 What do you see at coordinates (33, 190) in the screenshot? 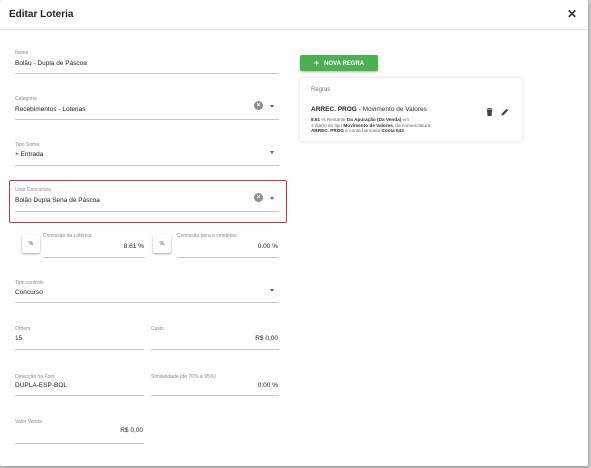
I see `use-contests-label: Usar Concursos` at bounding box center [33, 190].